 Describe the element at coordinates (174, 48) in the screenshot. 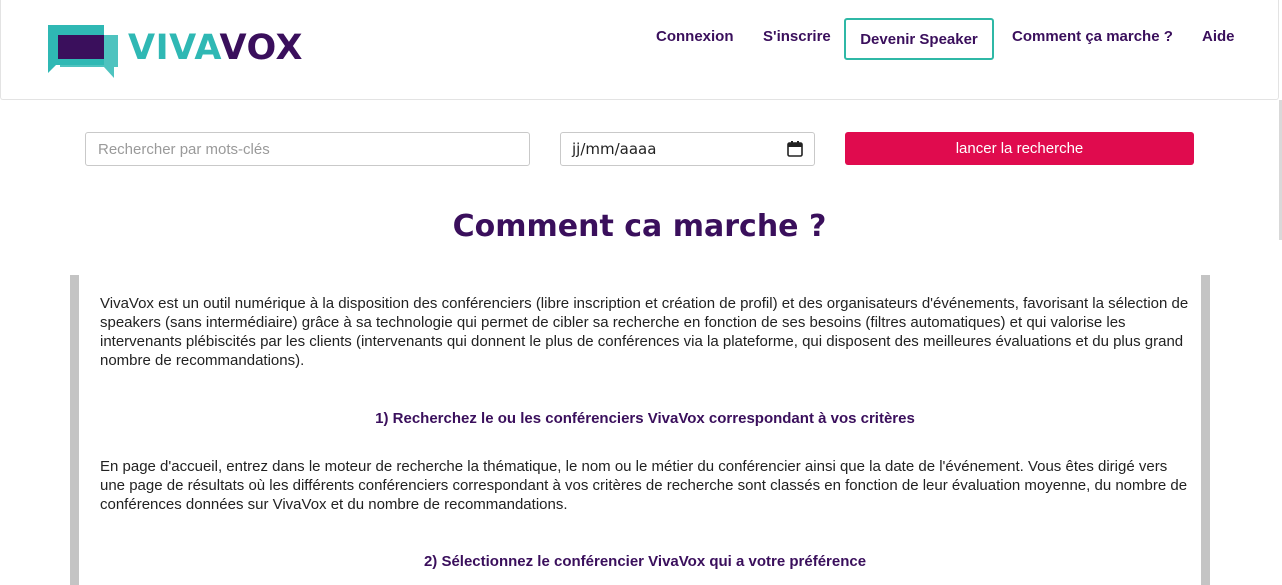

I see `brand-part-viva: VIVA` at that location.